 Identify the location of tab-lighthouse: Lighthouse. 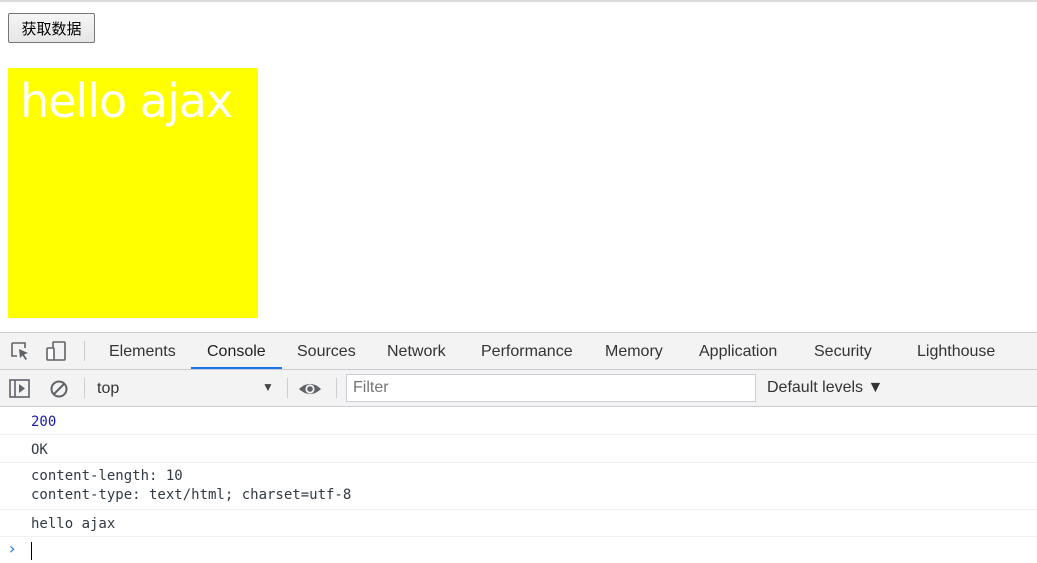
(956, 351).